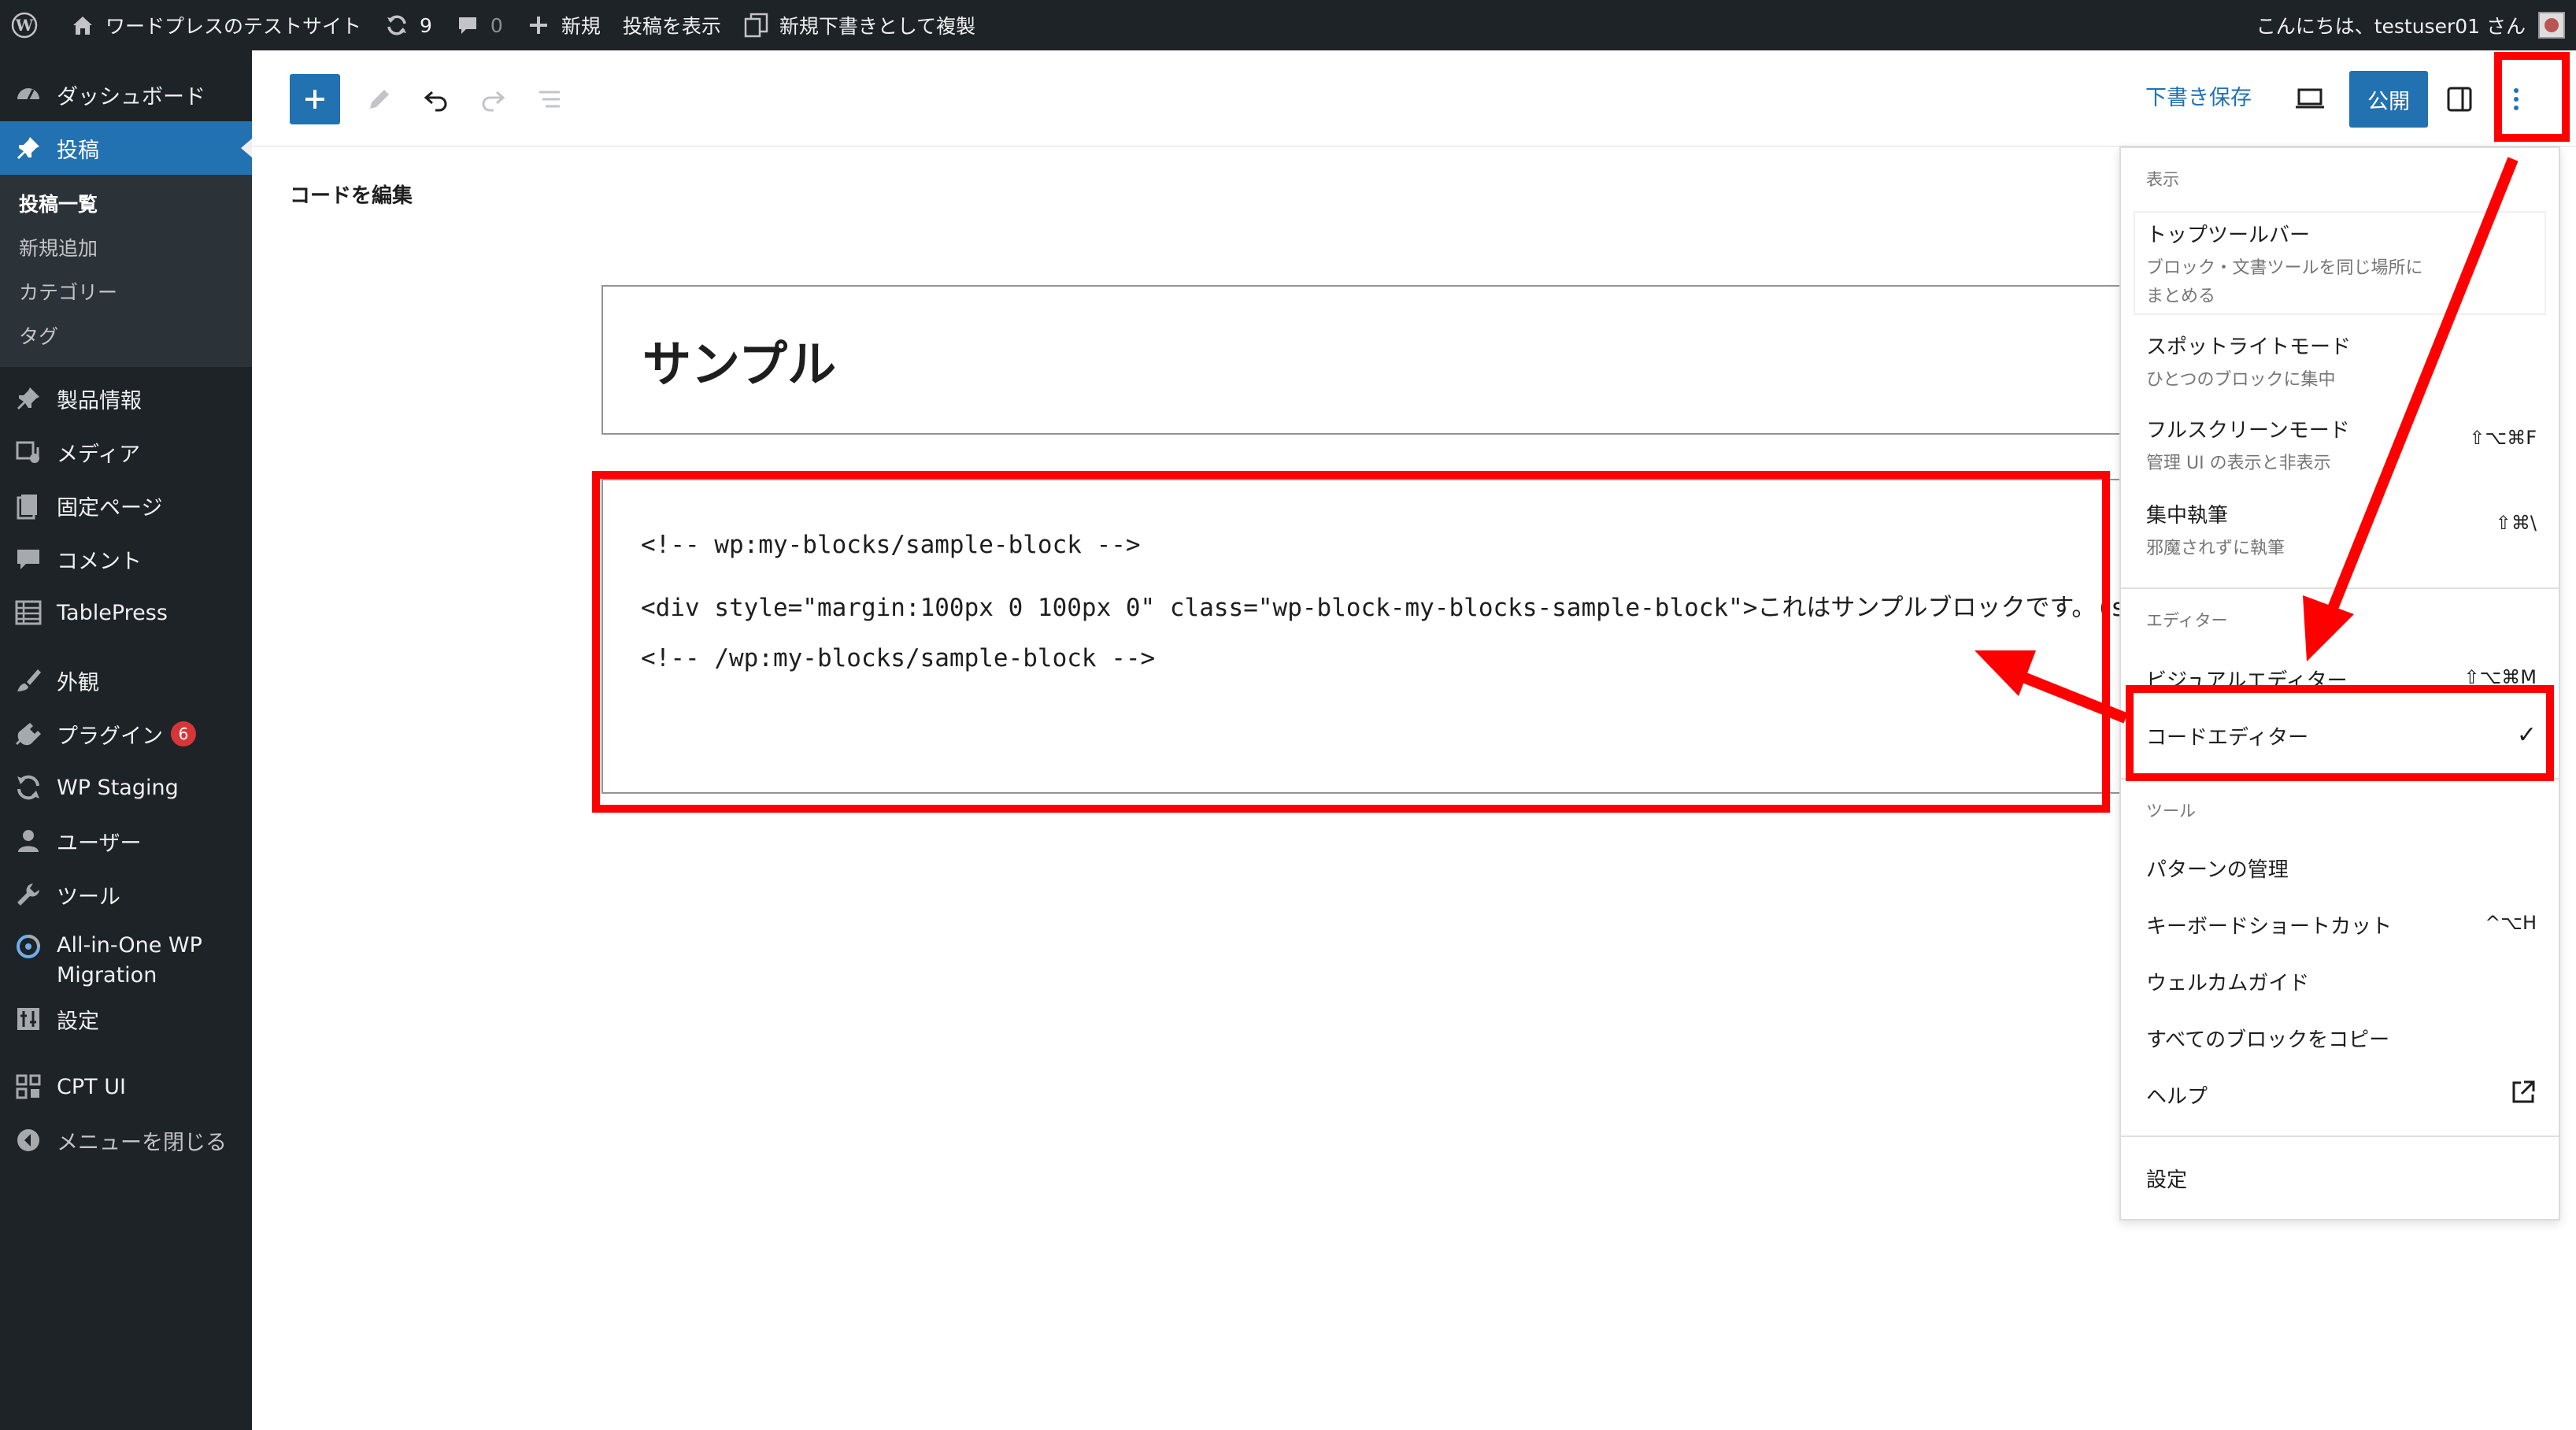 This screenshot has width=2576, height=1430. Describe the element at coordinates (2516, 99) in the screenshot. I see `options-menu-button` at that location.